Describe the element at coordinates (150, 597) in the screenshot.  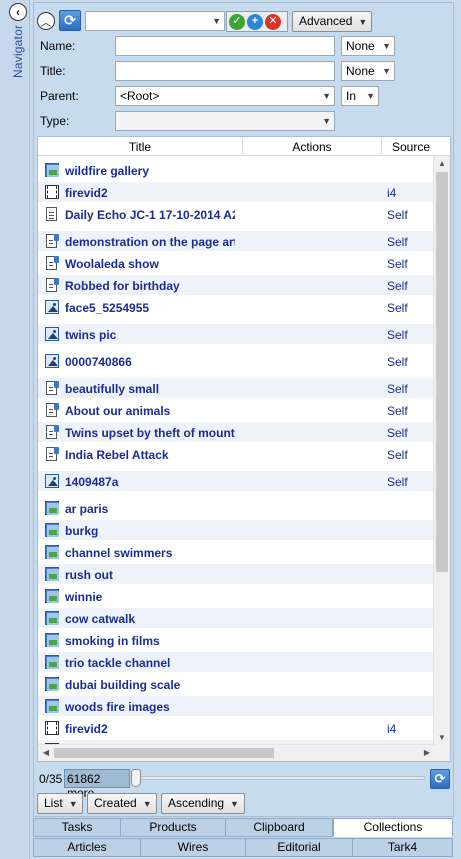
I see `row-title: winnie` at that location.